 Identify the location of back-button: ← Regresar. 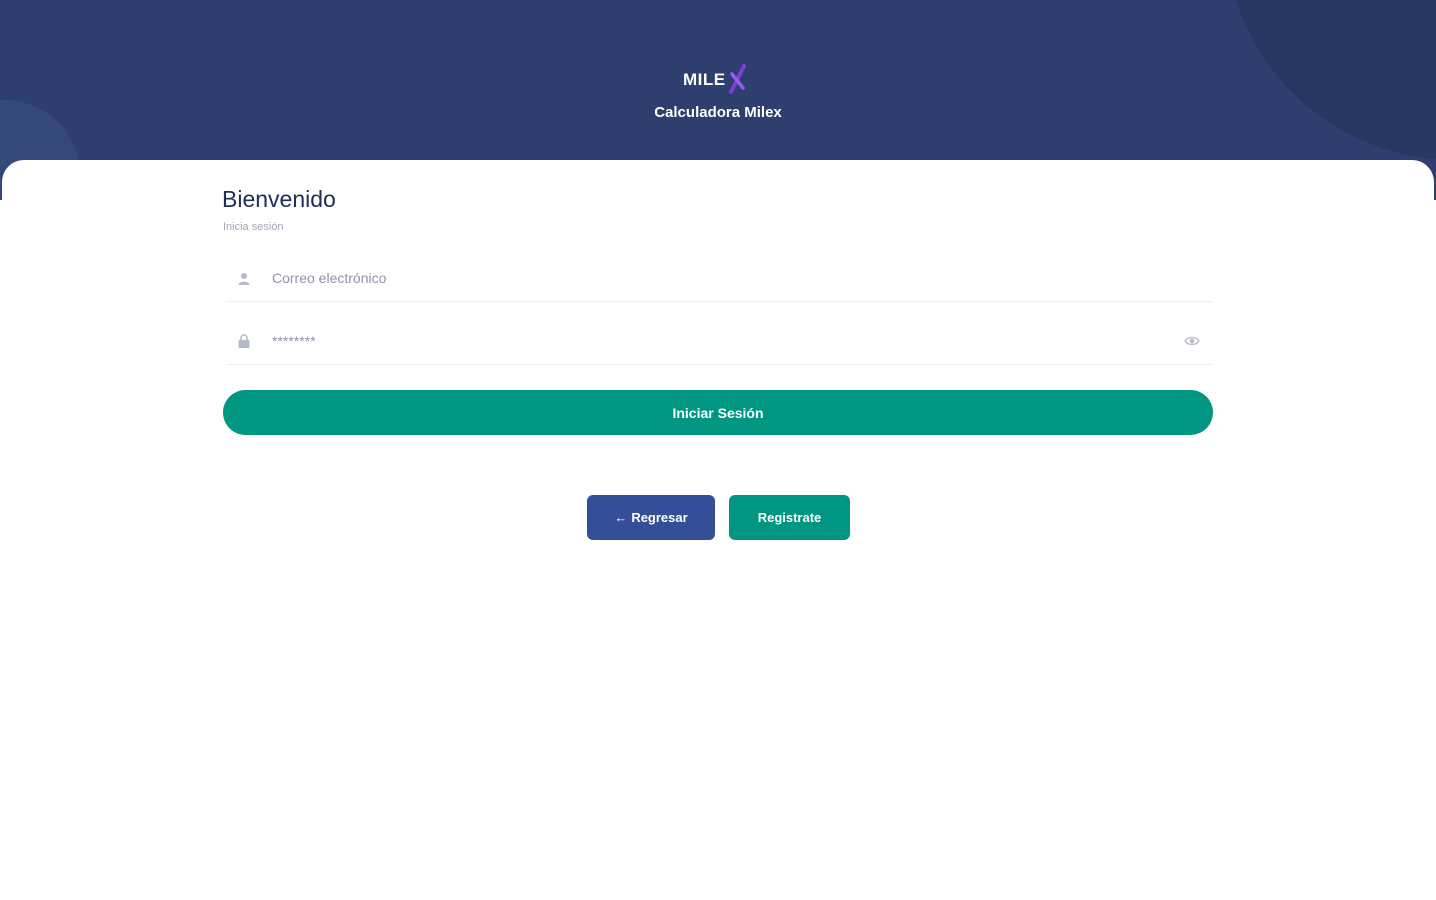
(651, 517).